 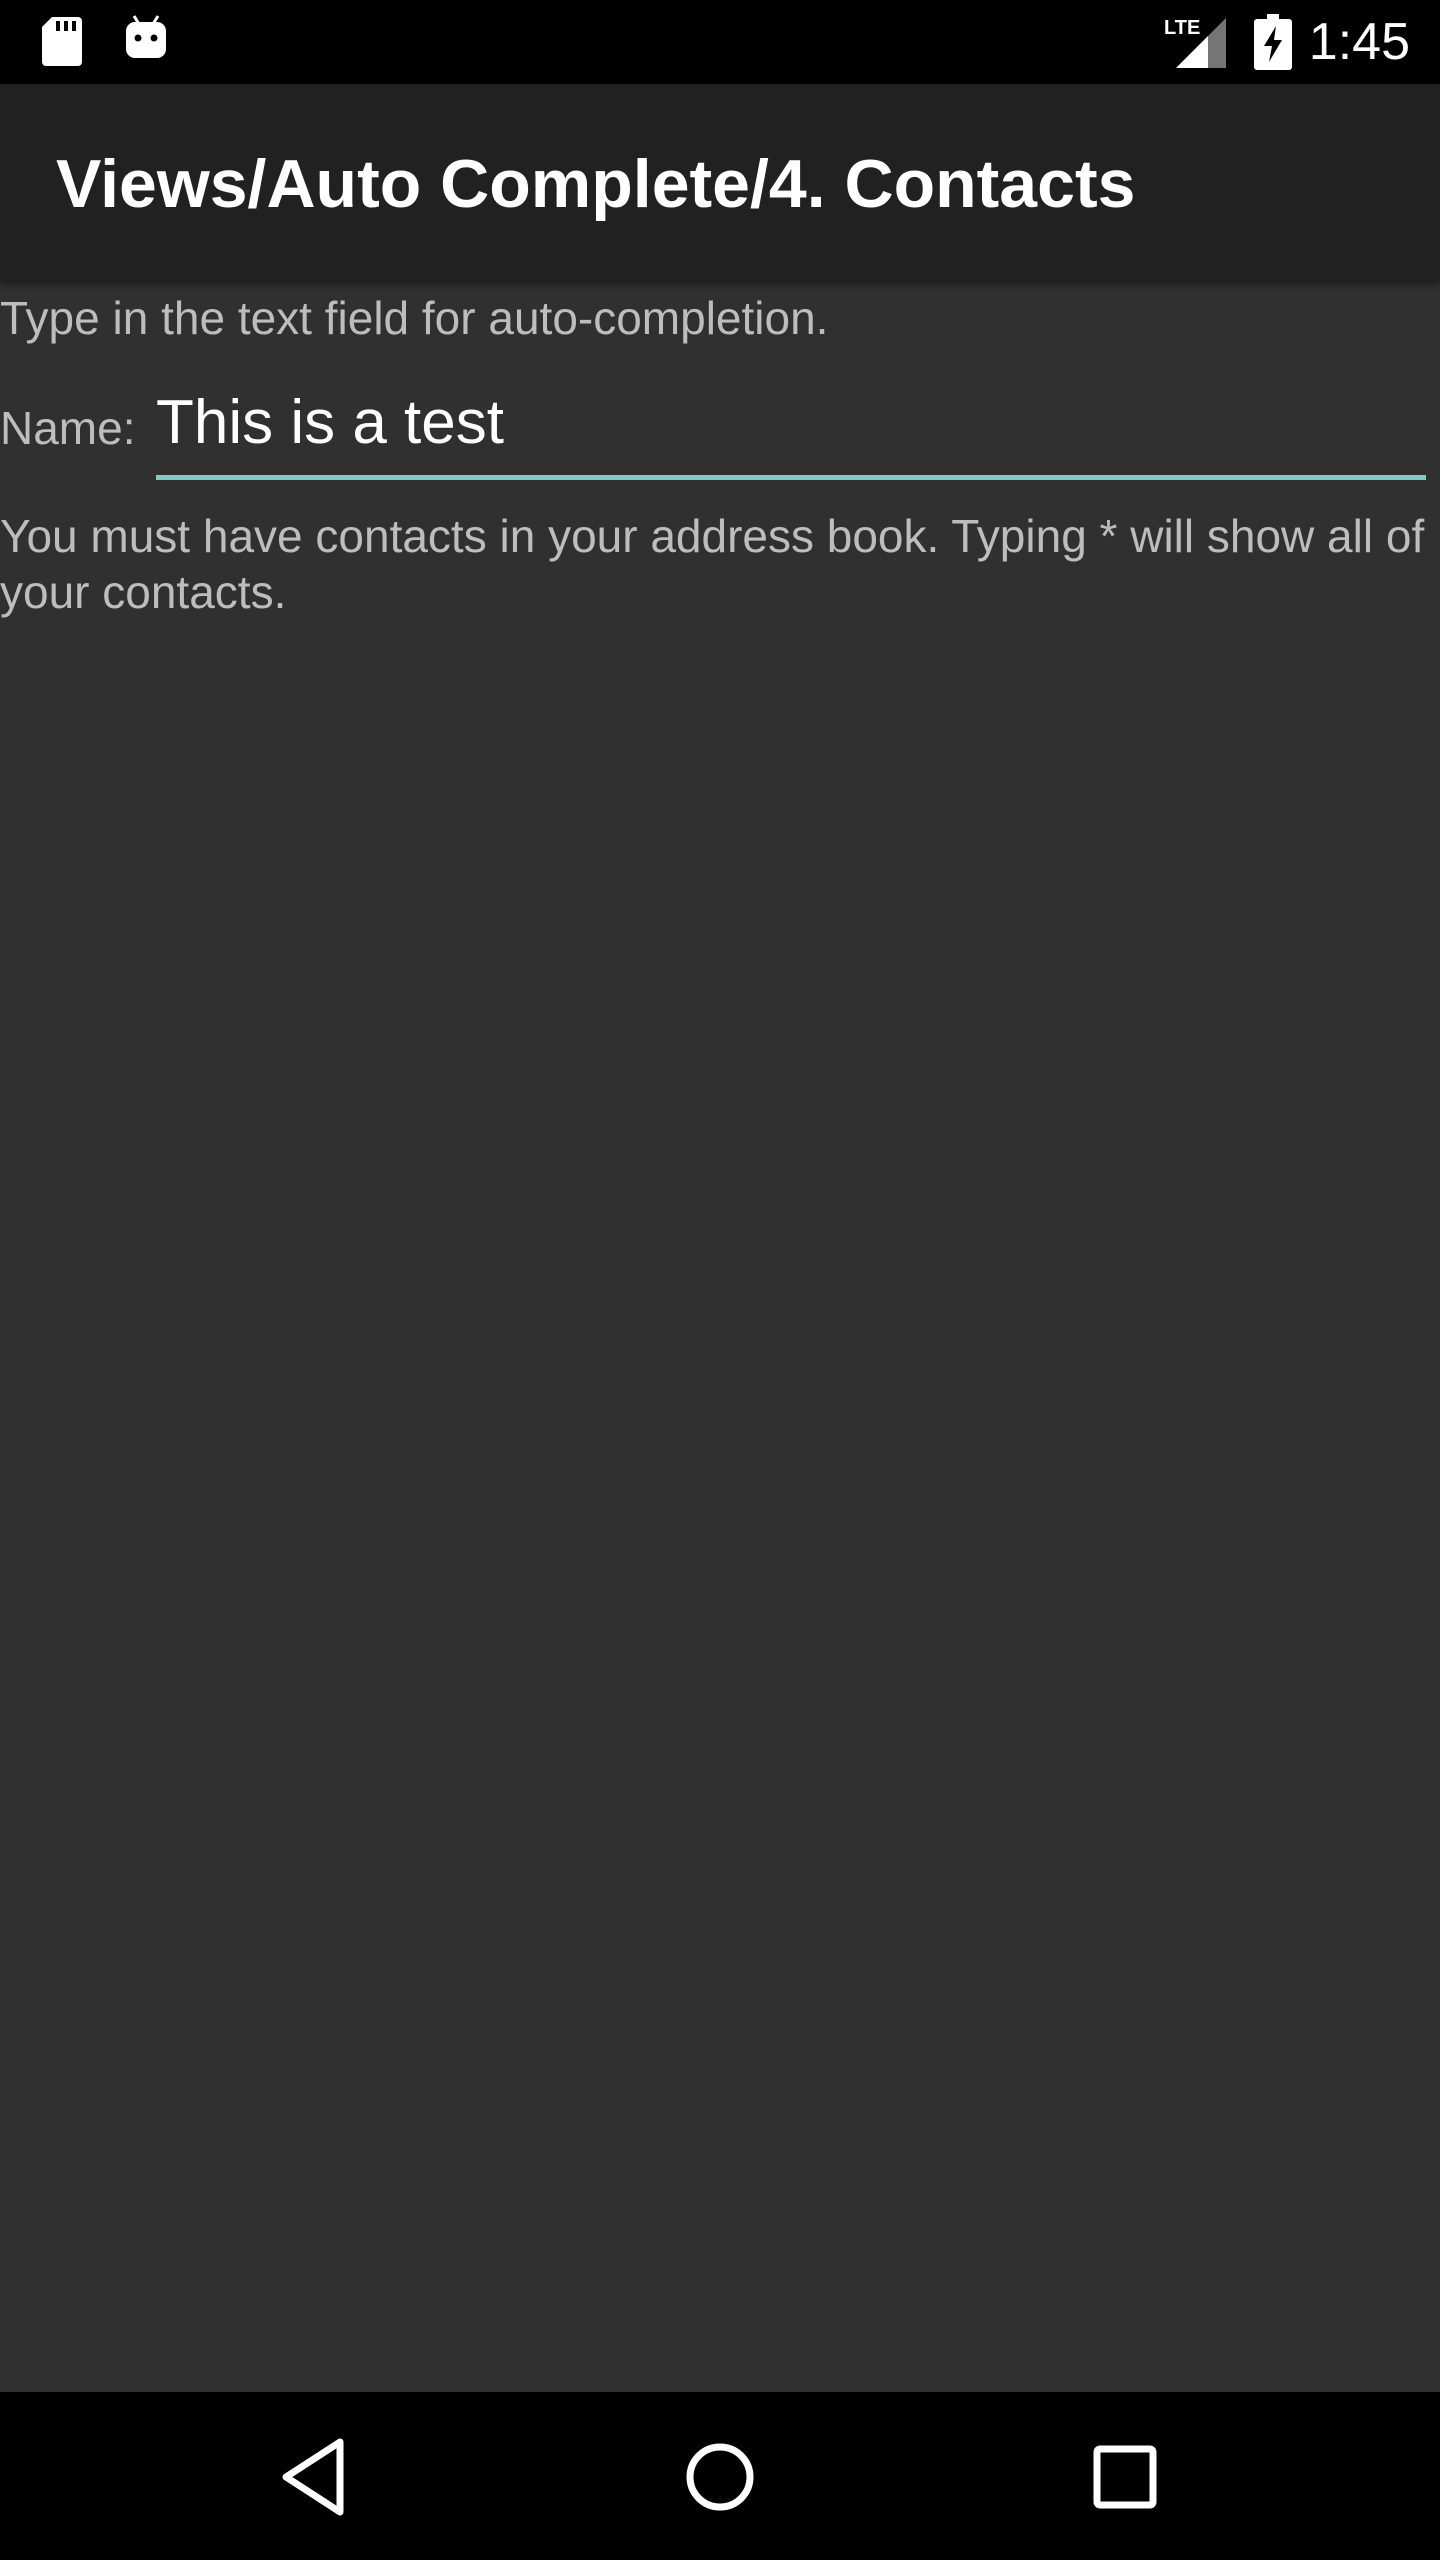 I want to click on page-title: Views/Auto Complete/4. Contacts, so click(x=596, y=184).